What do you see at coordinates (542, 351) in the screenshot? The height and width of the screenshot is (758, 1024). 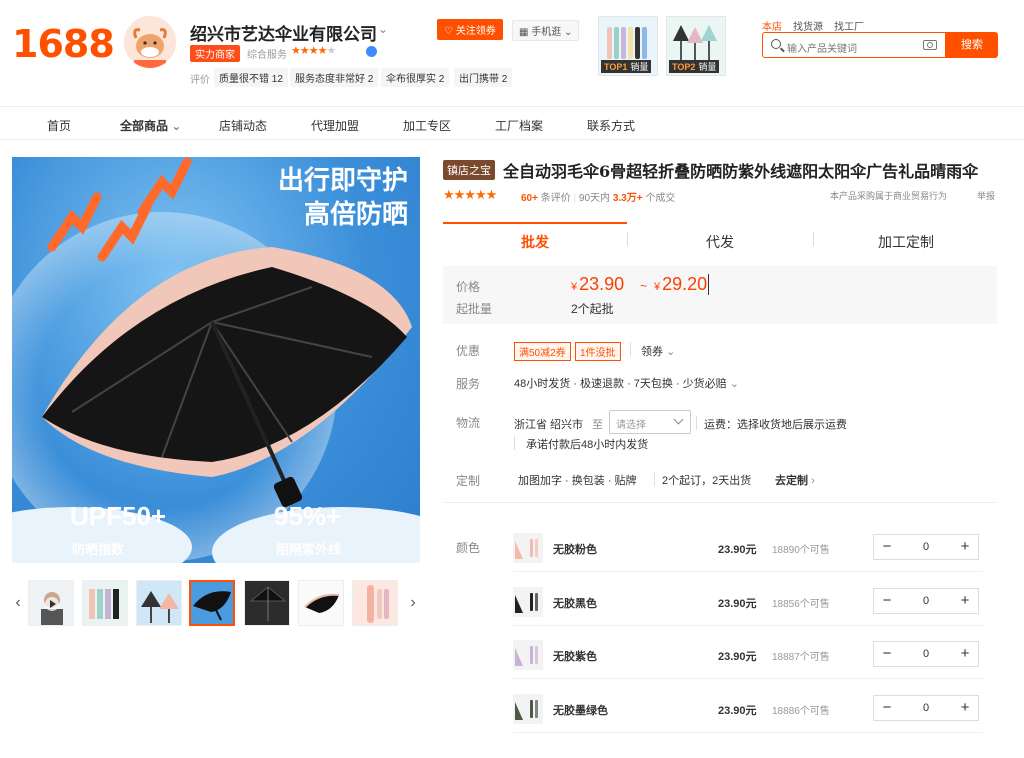 I see `coupon-tag: 满50减2券` at bounding box center [542, 351].